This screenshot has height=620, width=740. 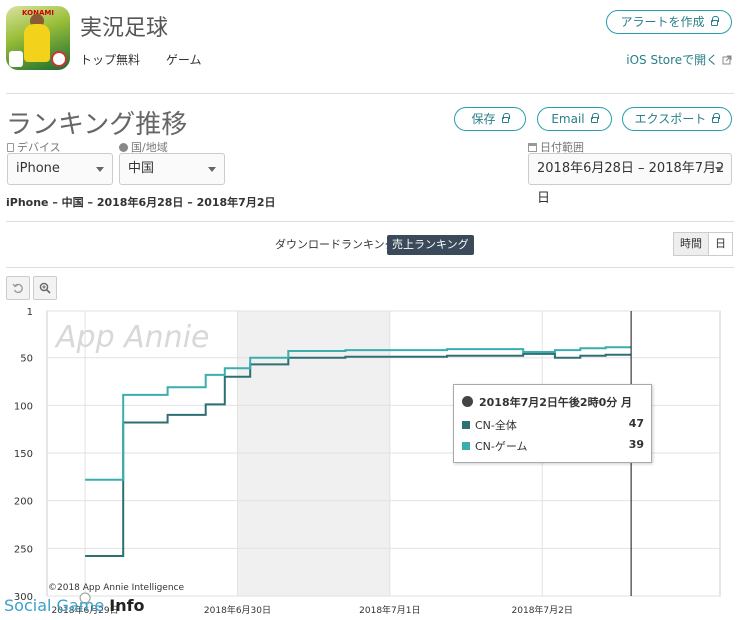 What do you see at coordinates (720, 244) in the screenshot?
I see `granularity-day-toggle: 日` at bounding box center [720, 244].